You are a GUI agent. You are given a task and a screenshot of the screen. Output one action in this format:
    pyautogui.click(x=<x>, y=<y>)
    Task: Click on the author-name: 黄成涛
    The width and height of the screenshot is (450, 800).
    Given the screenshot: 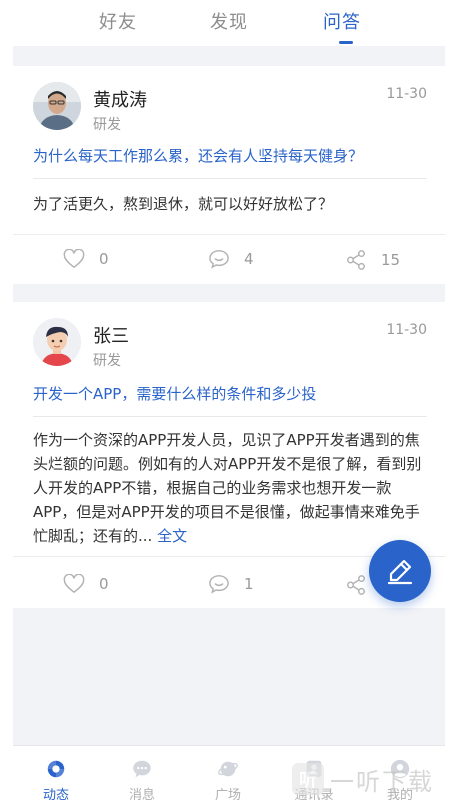 What is the action you would take?
    pyautogui.click(x=120, y=99)
    